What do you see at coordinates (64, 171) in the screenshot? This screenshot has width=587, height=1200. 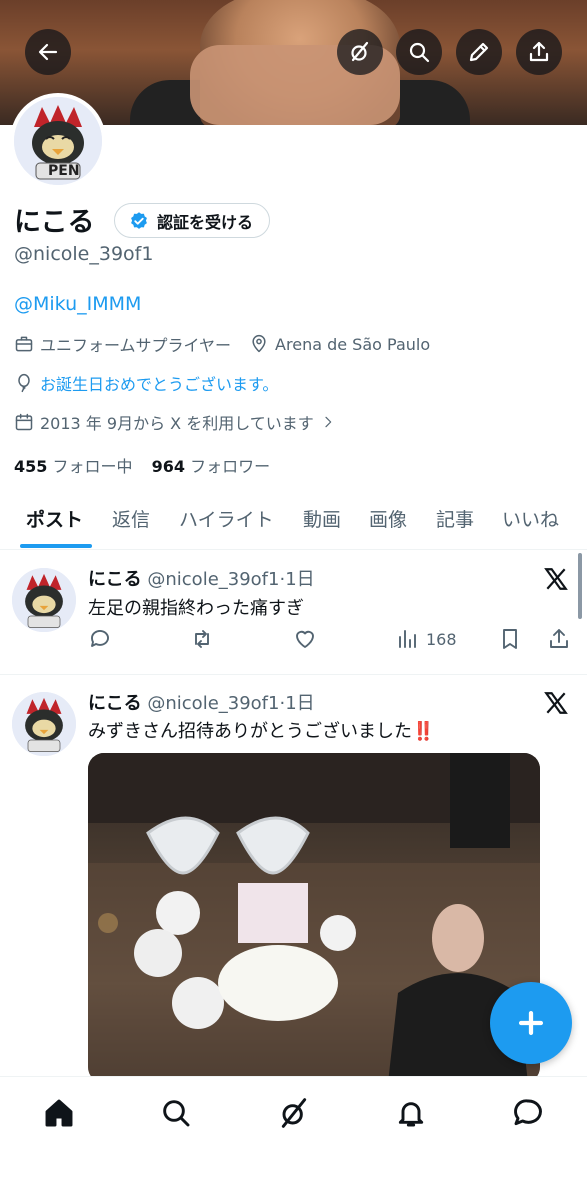 I see `avatar-text: PEN` at bounding box center [64, 171].